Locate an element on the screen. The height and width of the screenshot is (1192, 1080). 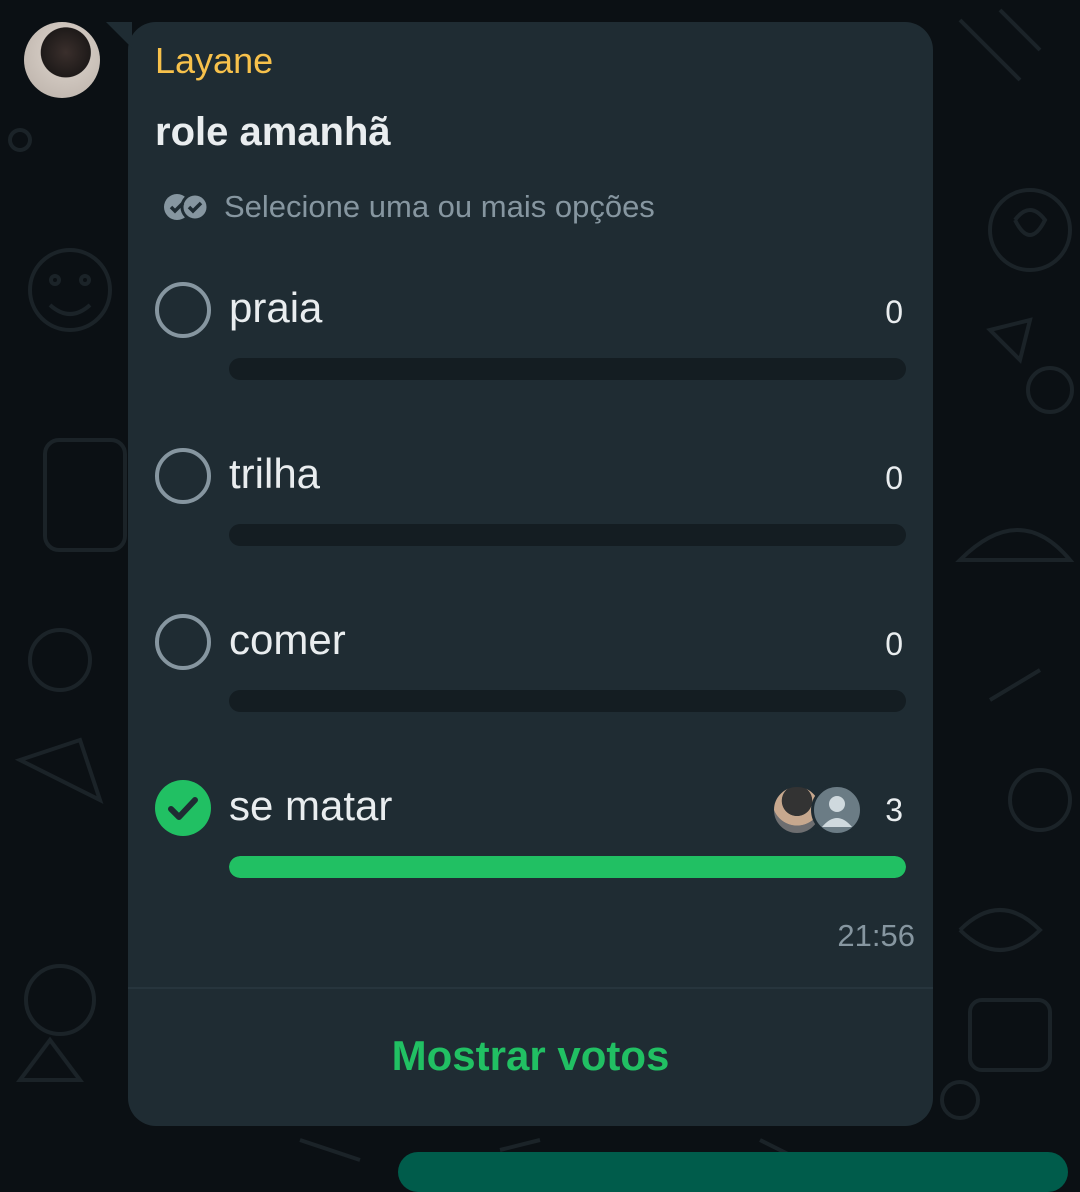
double-check-icon is located at coordinates (187, 207).